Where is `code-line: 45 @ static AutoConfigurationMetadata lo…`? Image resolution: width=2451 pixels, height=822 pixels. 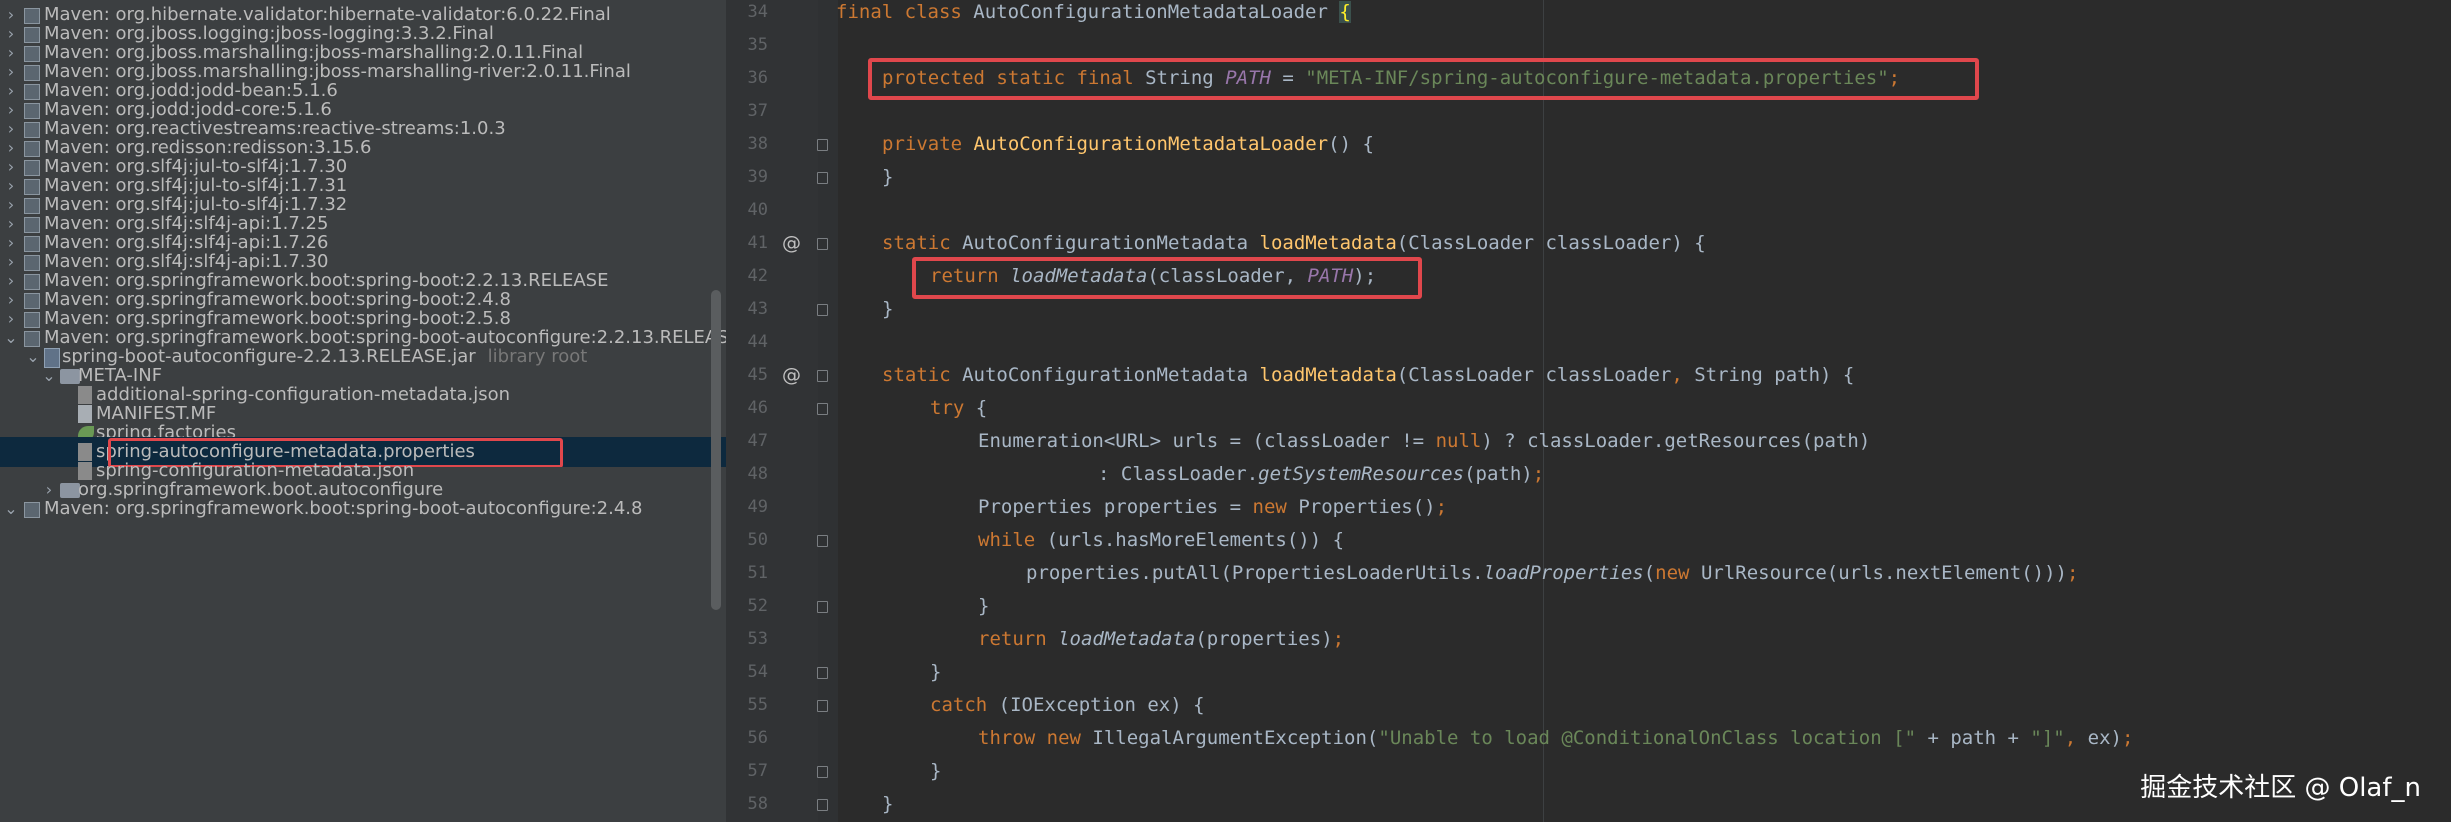
code-line: 45 @ static AutoConfigurationMetadata lo… is located at coordinates (1588, 375).